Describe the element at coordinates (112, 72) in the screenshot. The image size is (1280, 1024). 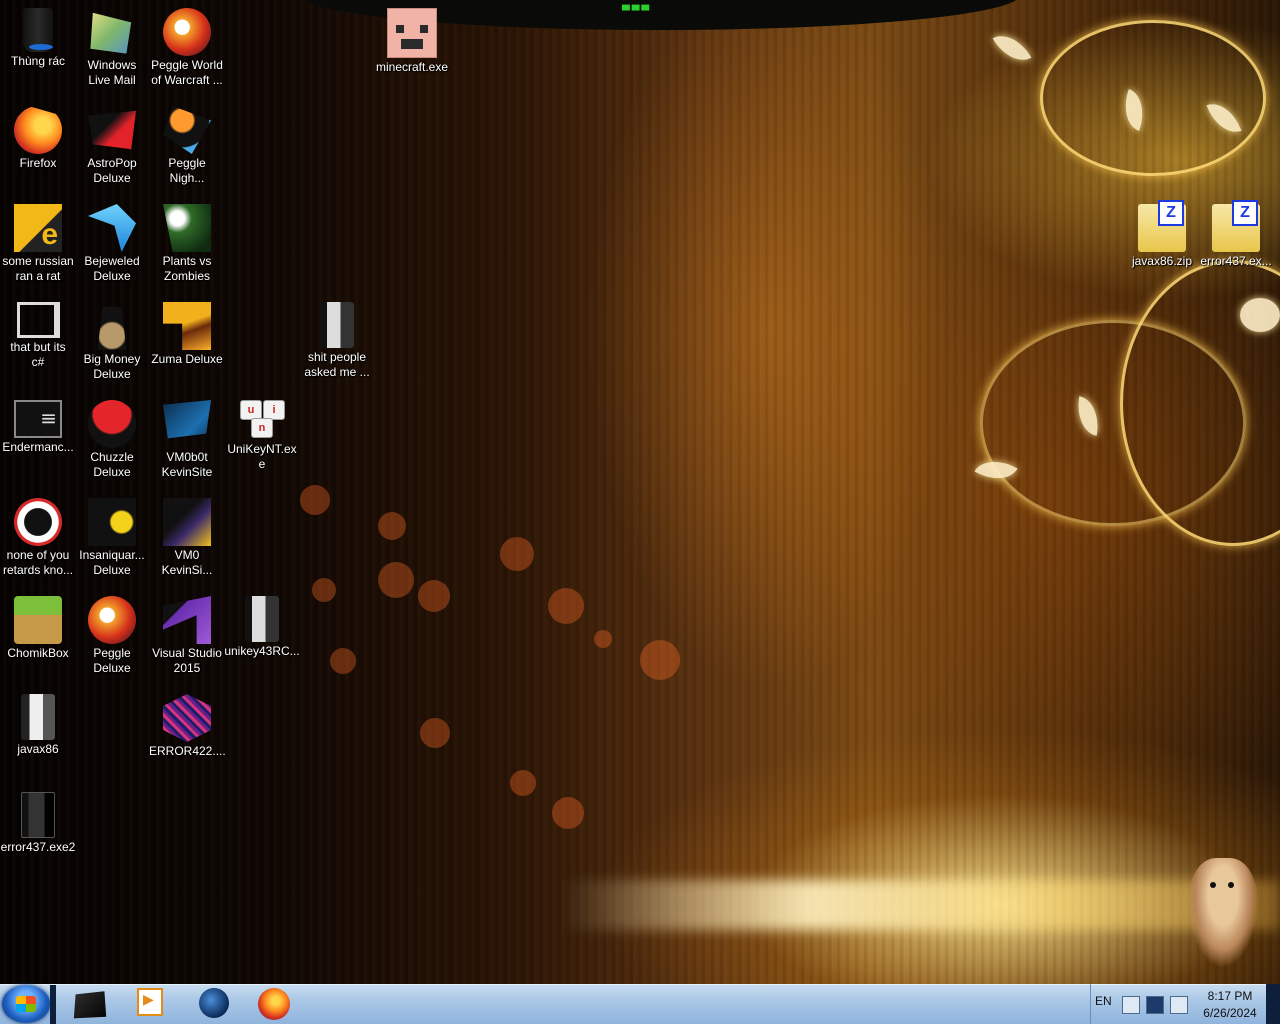
I see `icon-label: Windows Live Mail` at that location.